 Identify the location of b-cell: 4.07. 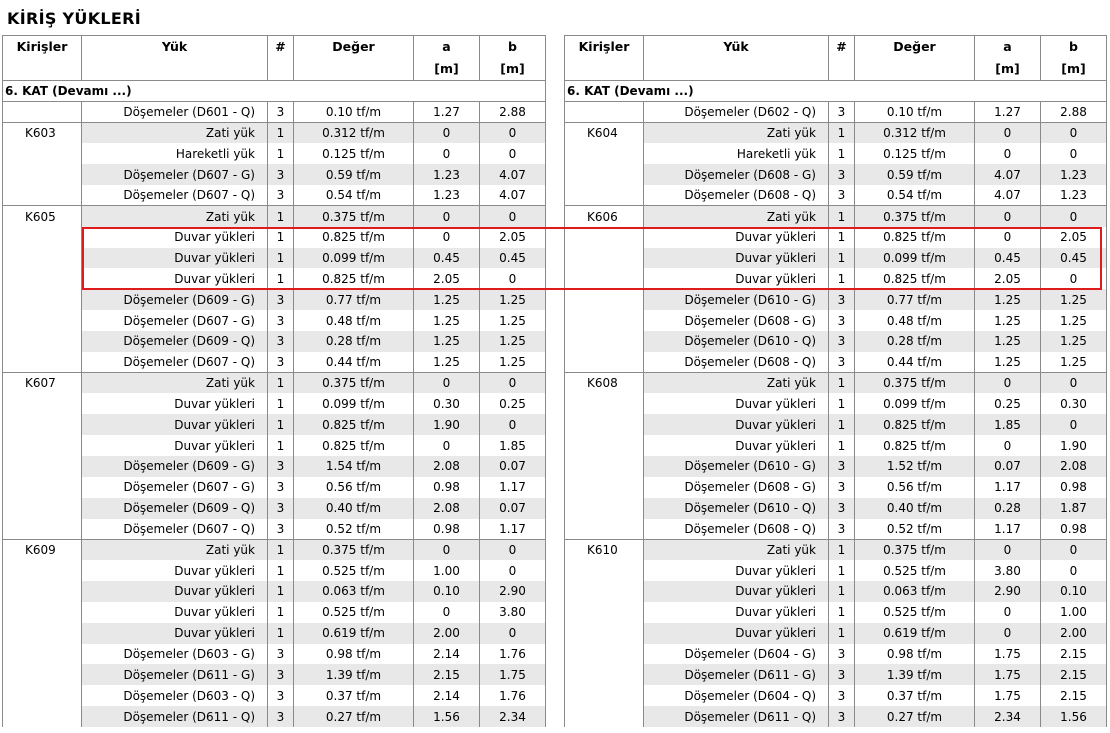
(512, 195).